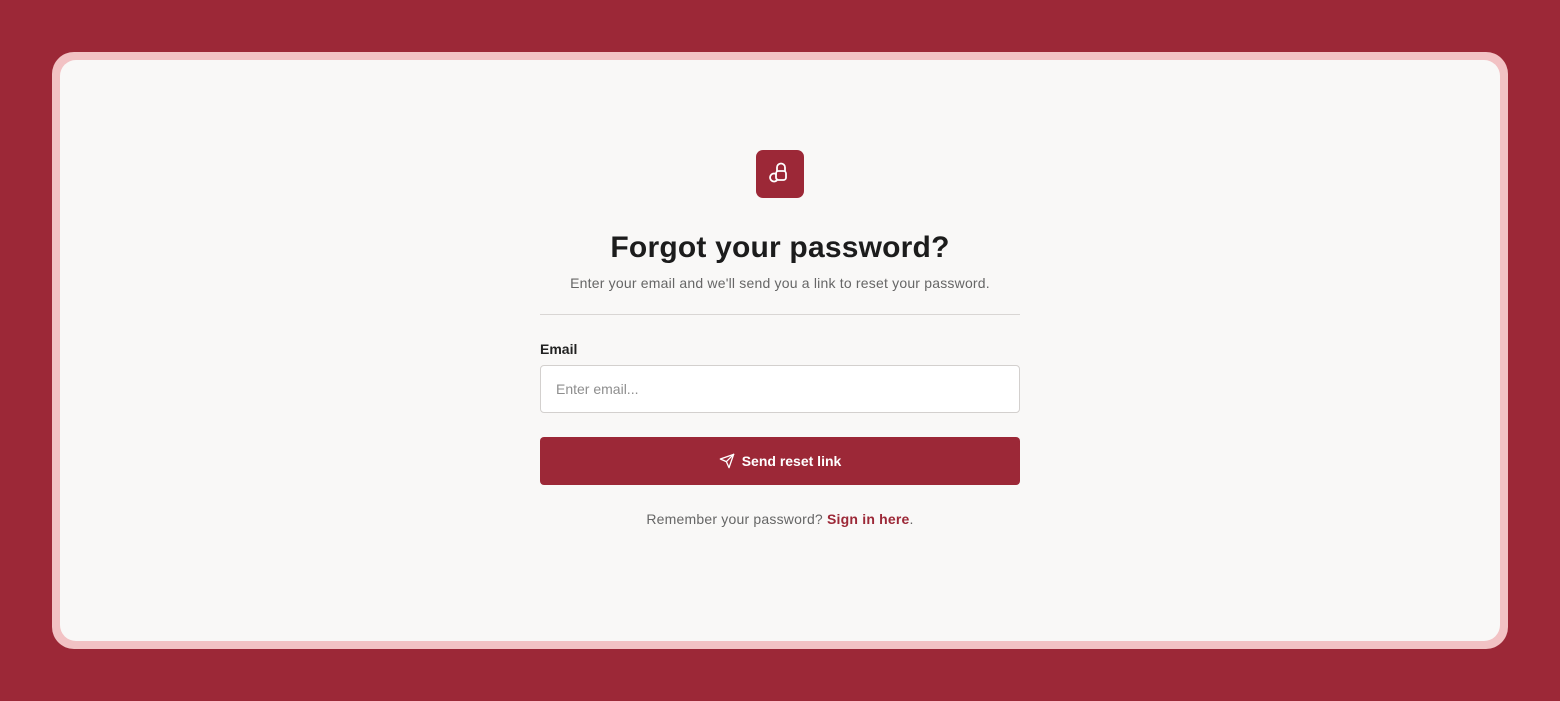  I want to click on email-input, so click(780, 389).